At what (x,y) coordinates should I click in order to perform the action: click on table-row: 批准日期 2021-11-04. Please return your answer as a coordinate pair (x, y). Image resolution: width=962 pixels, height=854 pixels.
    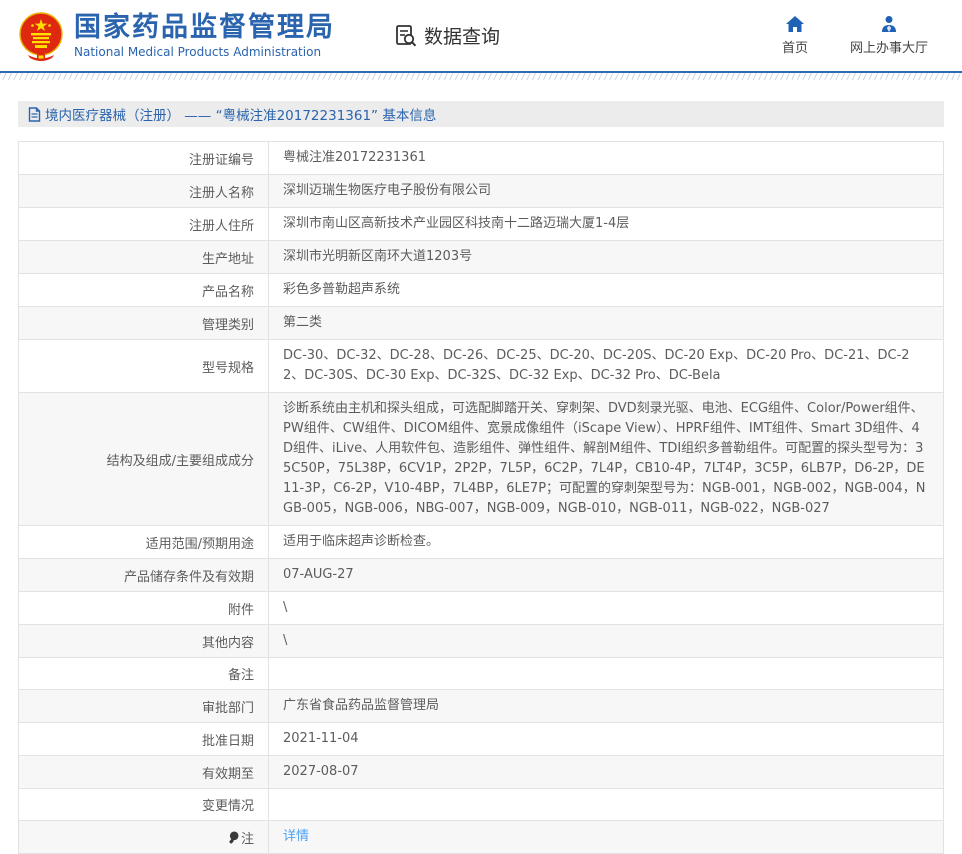
    Looking at the image, I should click on (481, 739).